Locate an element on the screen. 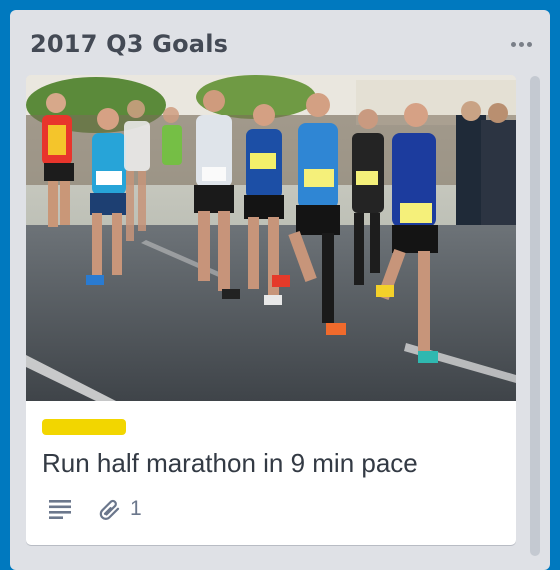  list-scrollbar is located at coordinates (535, 316).